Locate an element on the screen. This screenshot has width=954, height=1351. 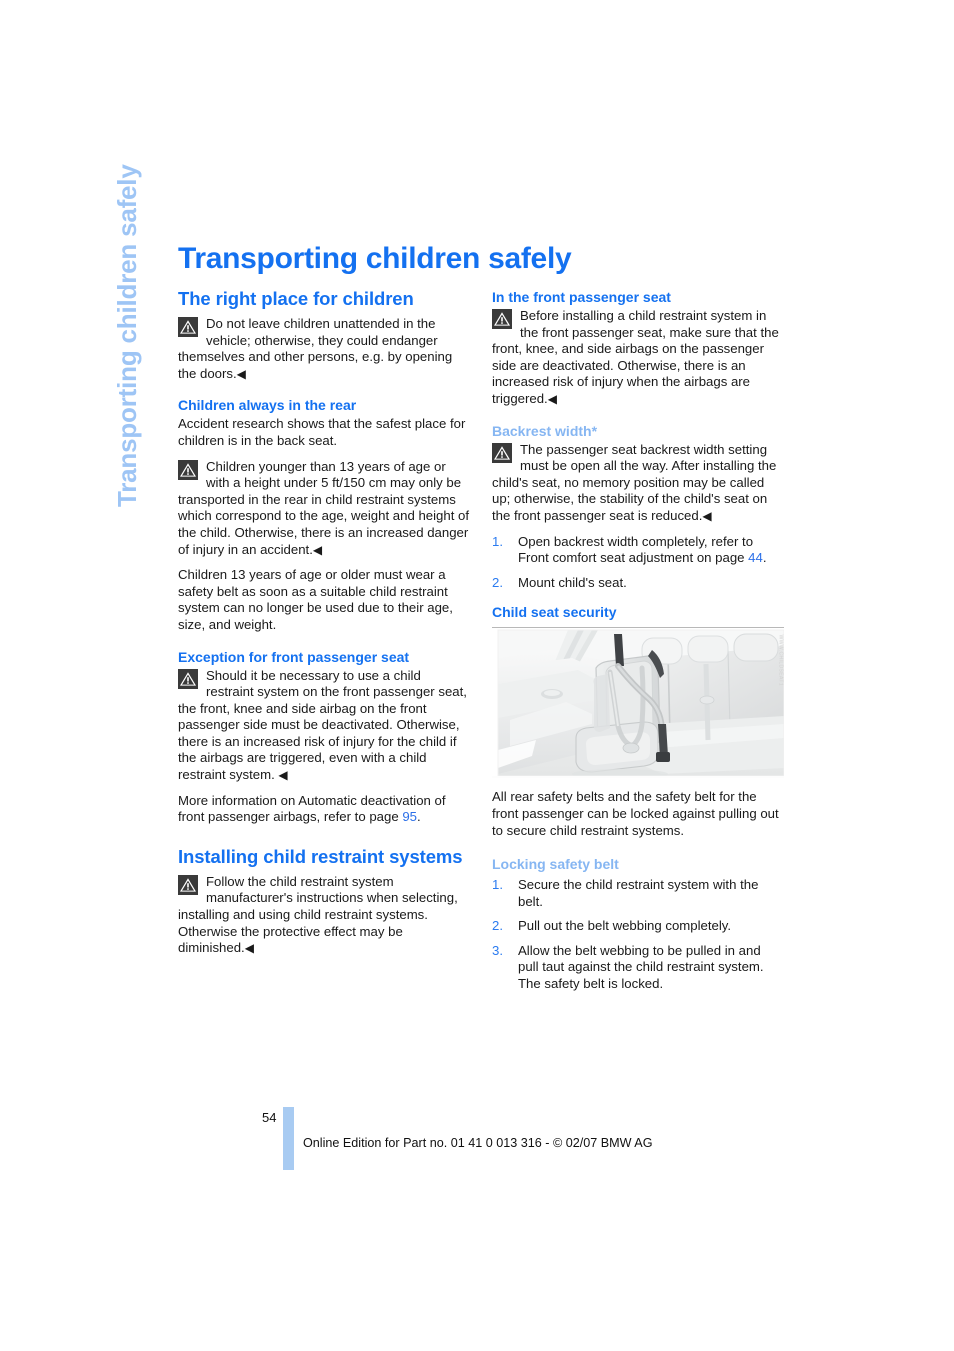
page-reference-95: 95 is located at coordinates (409, 816).